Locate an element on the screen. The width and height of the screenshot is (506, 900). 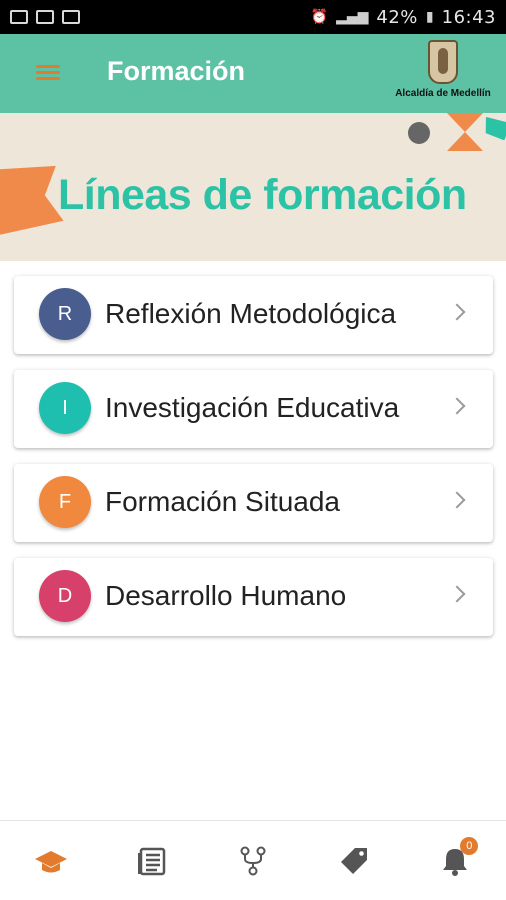
nav-tags is located at coordinates (354, 861).